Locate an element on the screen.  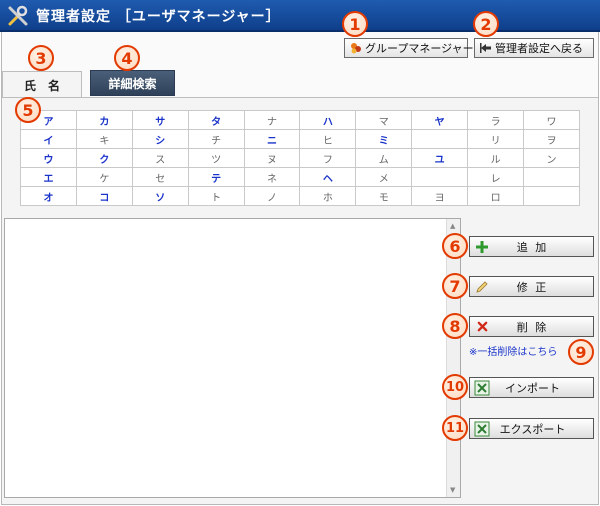
callout-badge: 7 is located at coordinates (455, 286).